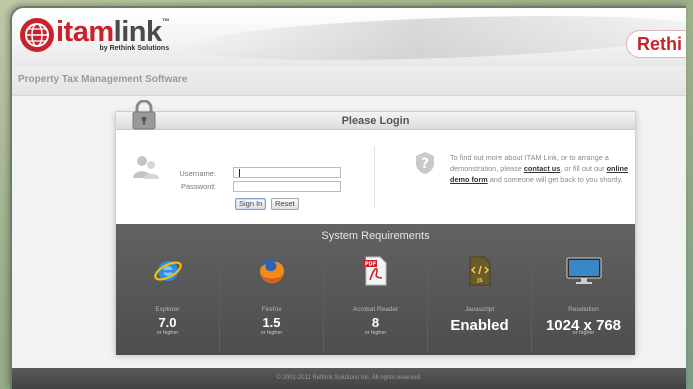 This screenshot has width=693, height=389. Describe the element at coordinates (251, 204) in the screenshot. I see `sign-in-button: Sign In` at that location.